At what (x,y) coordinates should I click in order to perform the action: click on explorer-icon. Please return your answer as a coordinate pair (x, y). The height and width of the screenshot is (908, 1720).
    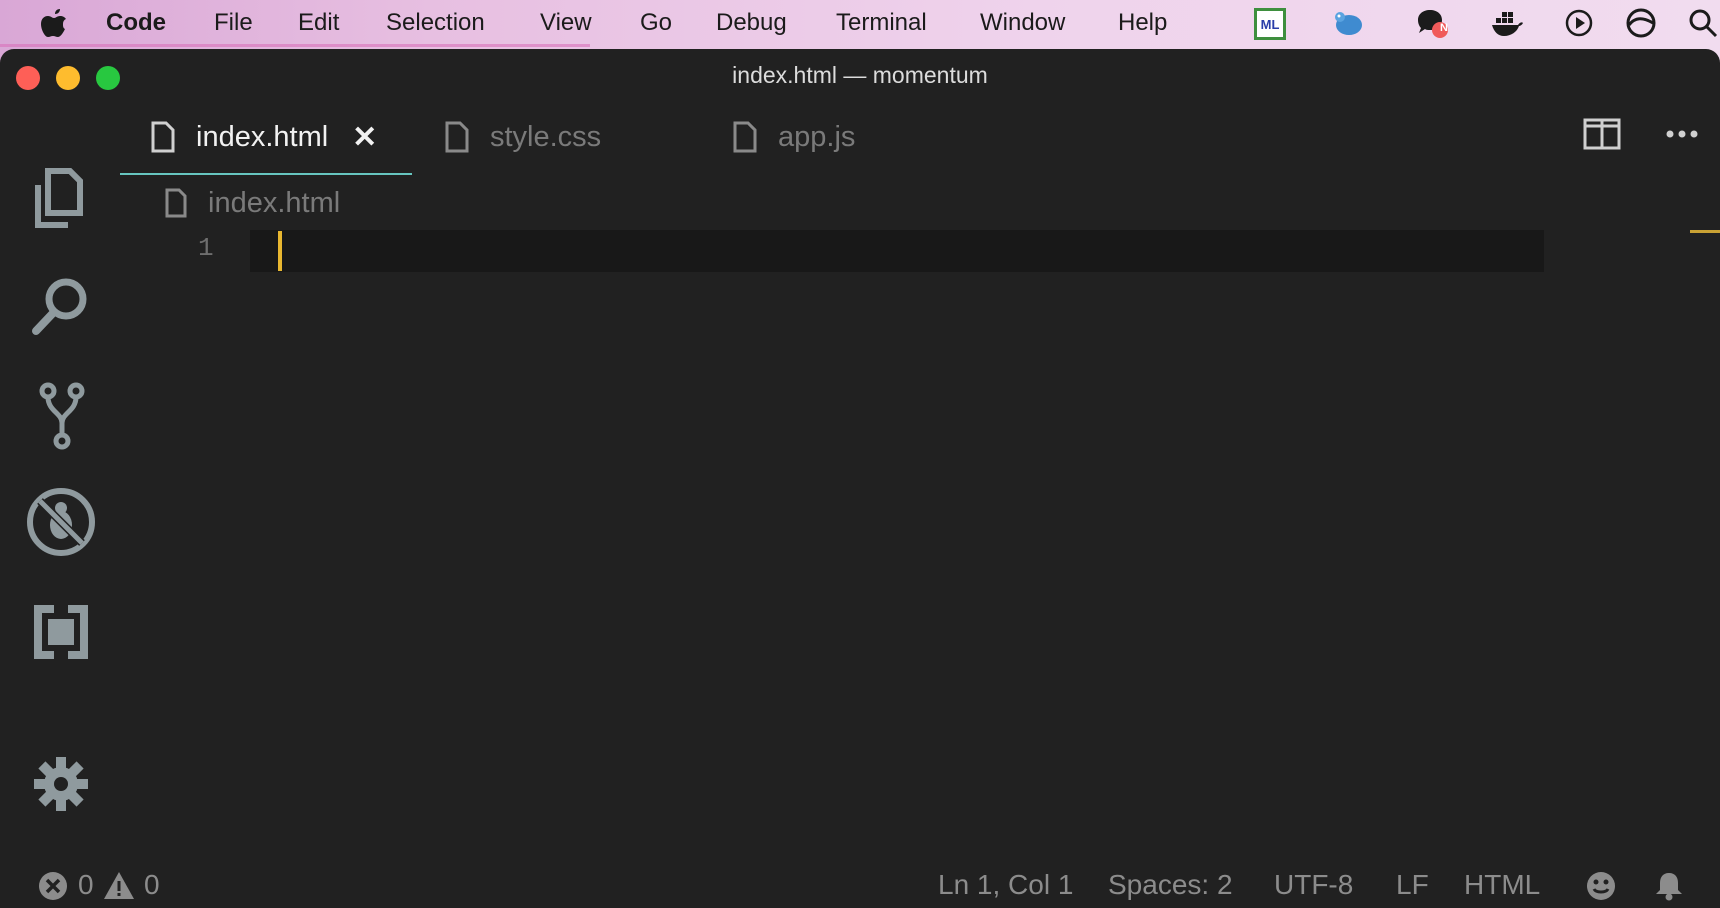
    Looking at the image, I should click on (61, 198).